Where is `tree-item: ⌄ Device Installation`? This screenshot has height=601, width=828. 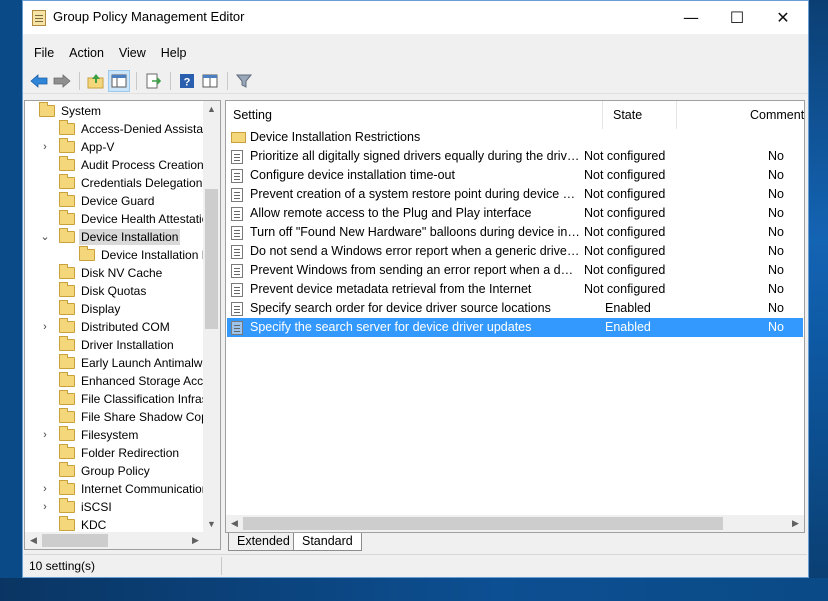 tree-item: ⌄ Device Installation is located at coordinates (115, 237).